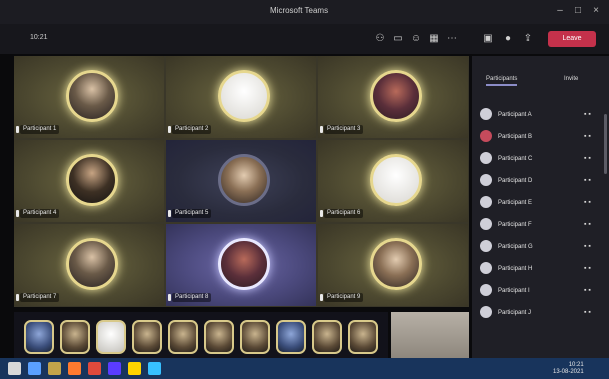  What do you see at coordinates (344, 213) in the screenshot?
I see `participant-name: Participant 6` at bounding box center [344, 213].